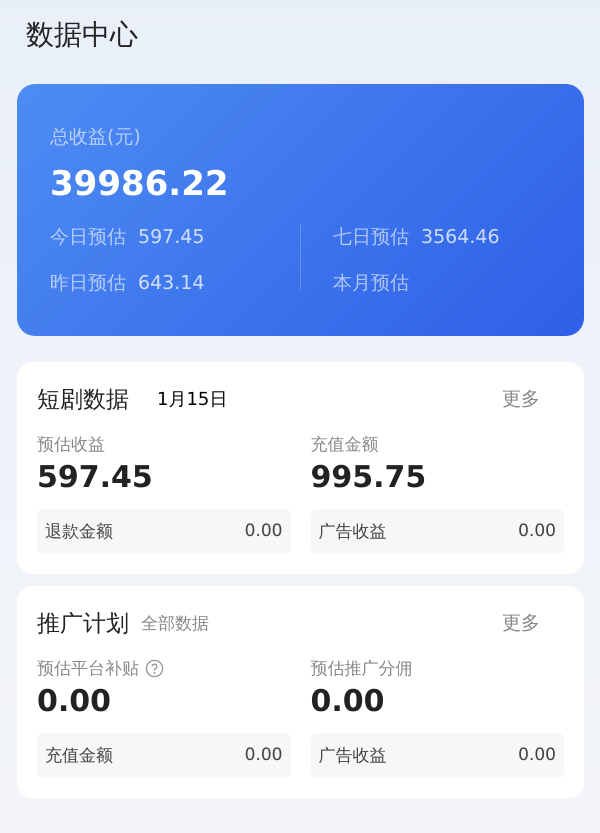 This screenshot has height=833, width=600. Describe the element at coordinates (71, 445) in the screenshot. I see `metric-label: 预估收益` at that location.